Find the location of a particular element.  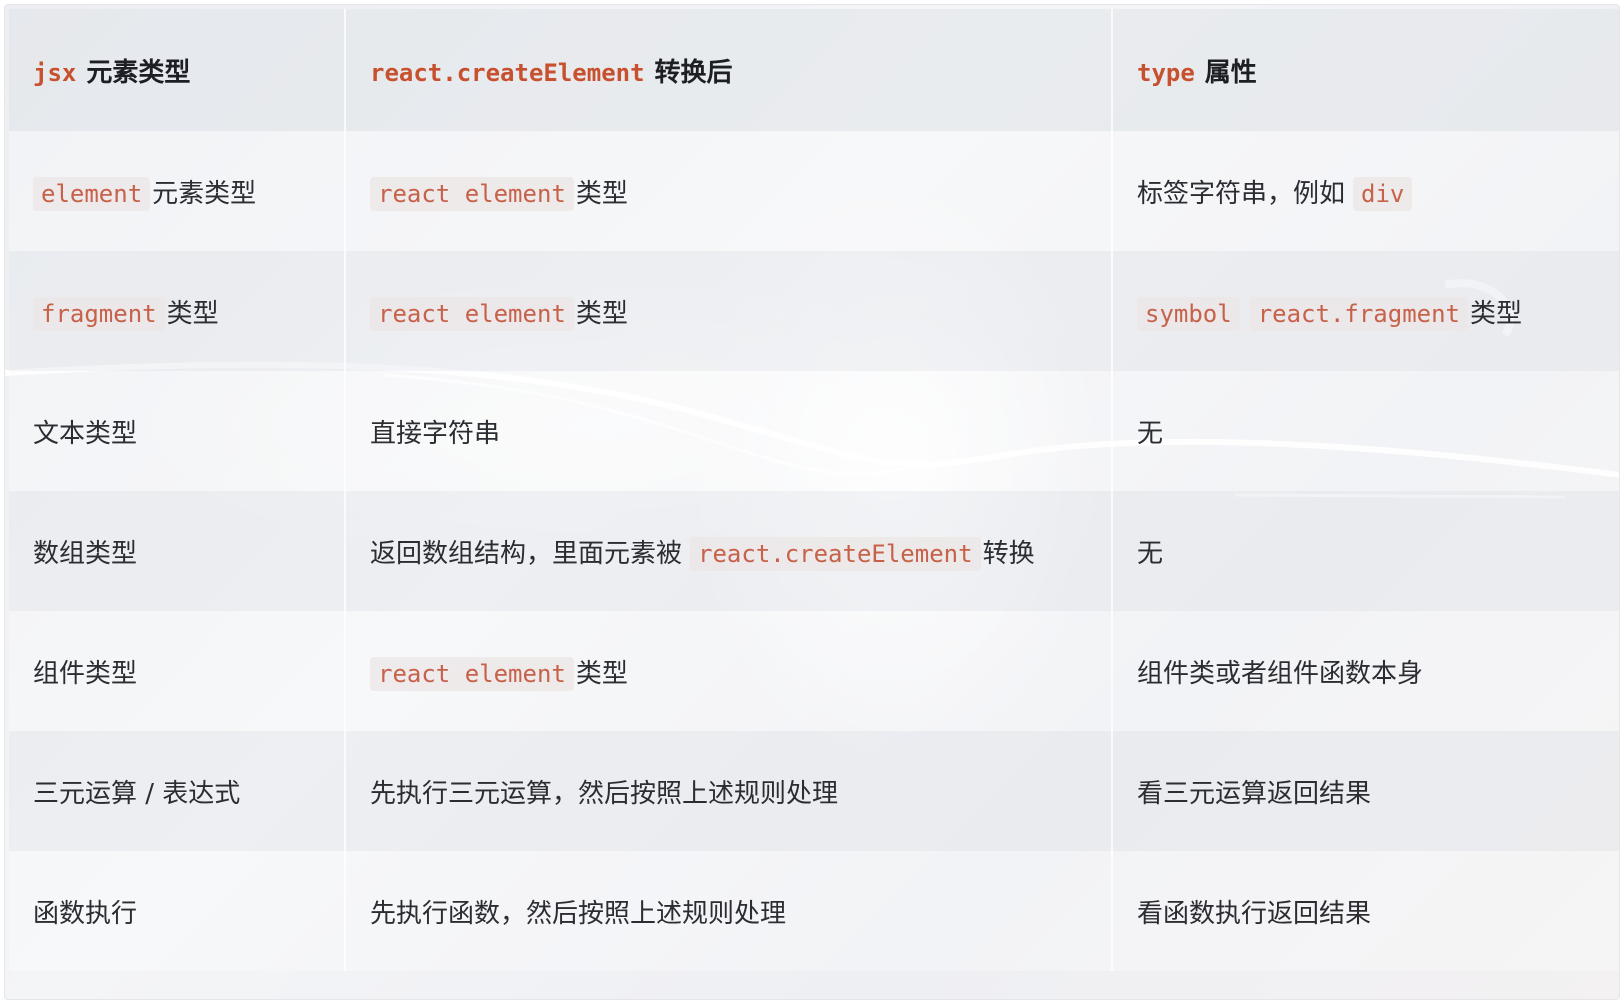

cell-jsx-type: 数组类型 is located at coordinates (177, 551).